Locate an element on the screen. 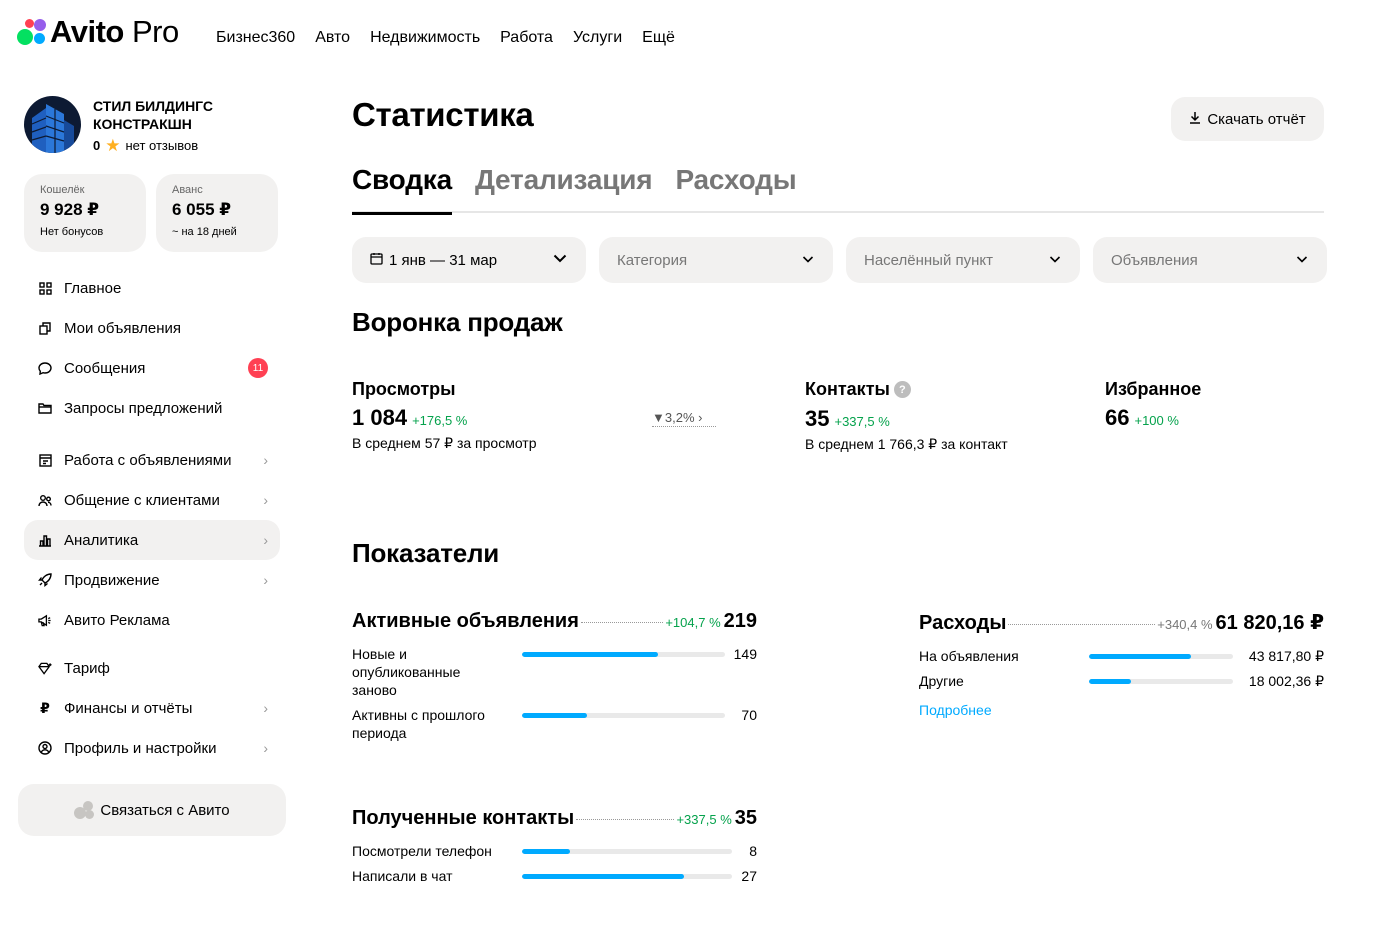  chat-bubble-icon is located at coordinates (45, 368).